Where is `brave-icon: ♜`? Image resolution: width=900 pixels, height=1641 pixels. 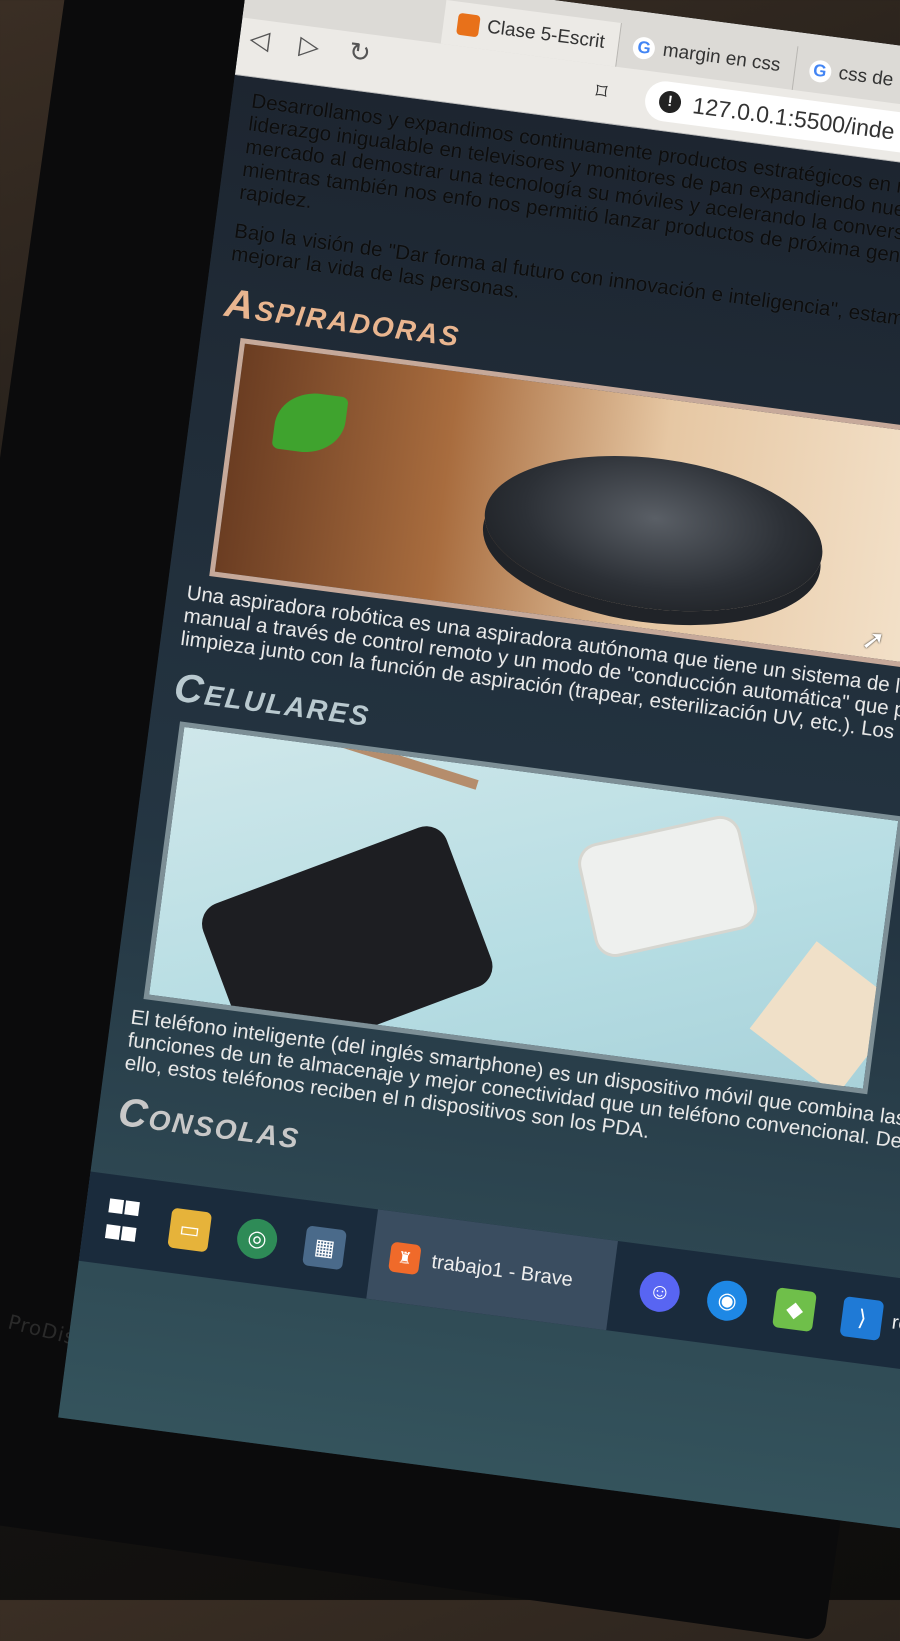 brave-icon: ♜ is located at coordinates (405, 1258).